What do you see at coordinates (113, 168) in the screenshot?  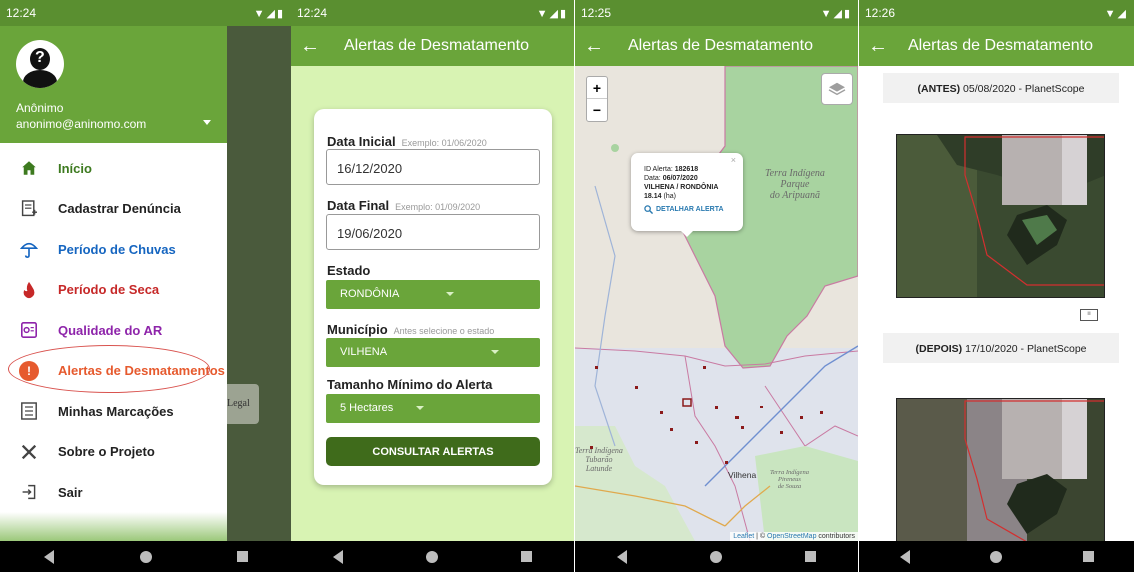 I see `menu-item-inicio: Início` at bounding box center [113, 168].